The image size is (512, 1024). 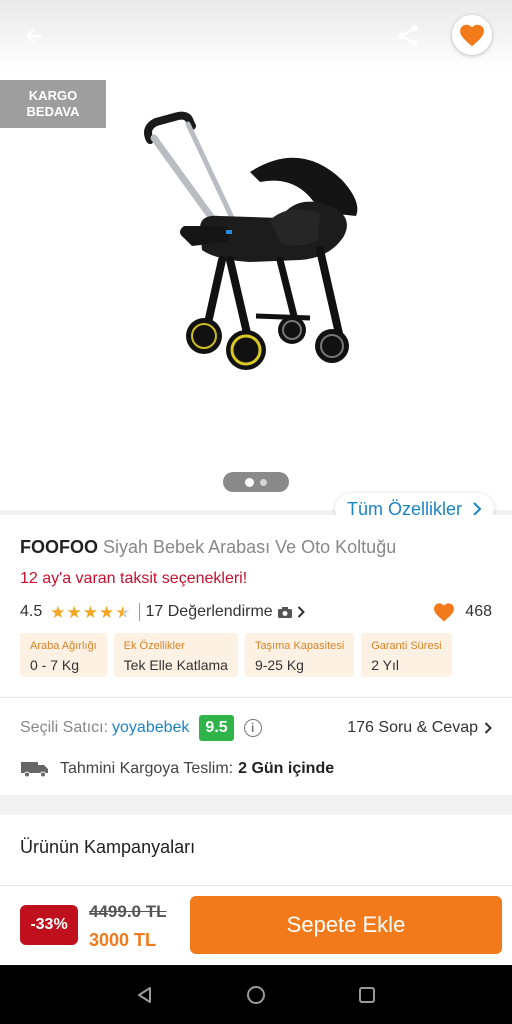 I want to click on arrow-left-icon, so click(x=34, y=36).